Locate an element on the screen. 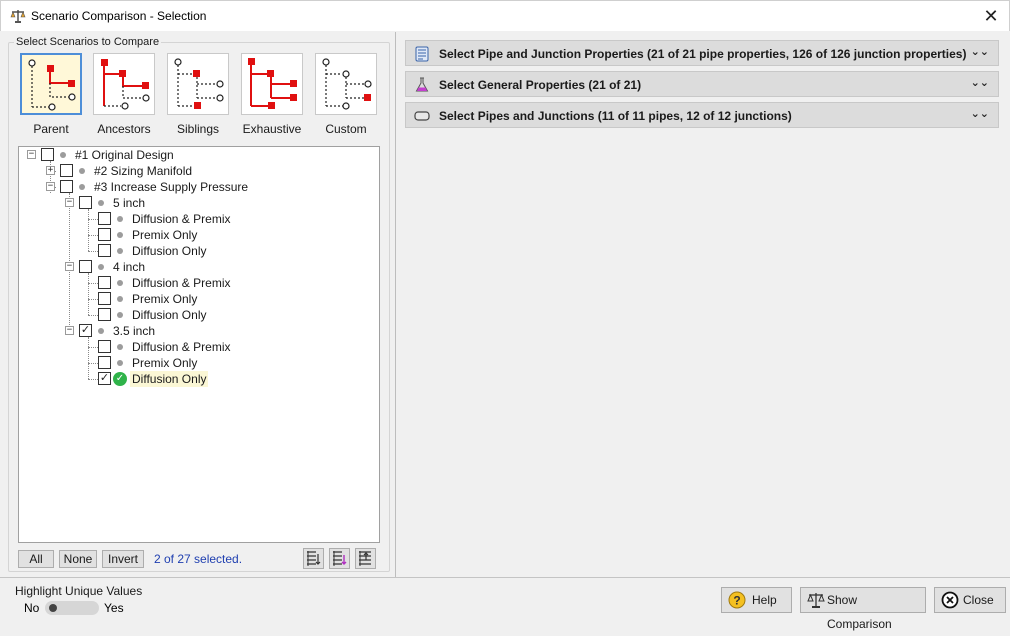  highlight-unique-label: Highlight Unique Values is located at coordinates (79, 591).